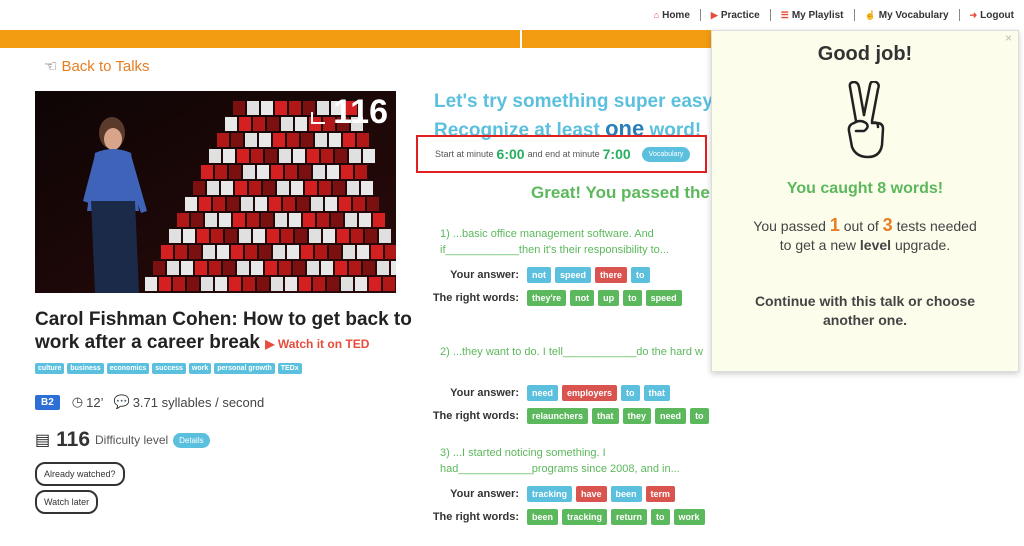  What do you see at coordinates (323, 344) in the screenshot?
I see `watch-on-ted-label: Watch it on TED` at bounding box center [323, 344].